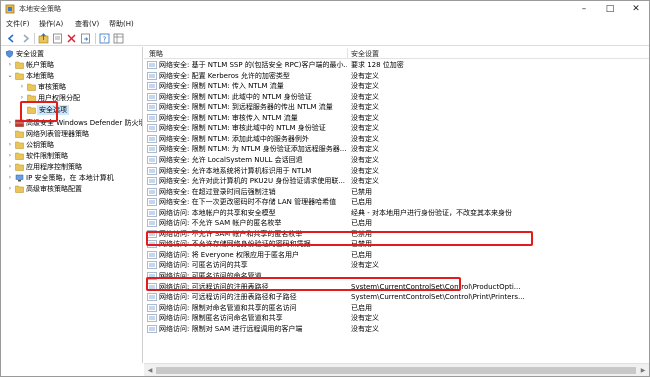  What do you see at coordinates (54, 167) in the screenshot?
I see `tree-label: 应用程序控制策略` at bounding box center [54, 167].